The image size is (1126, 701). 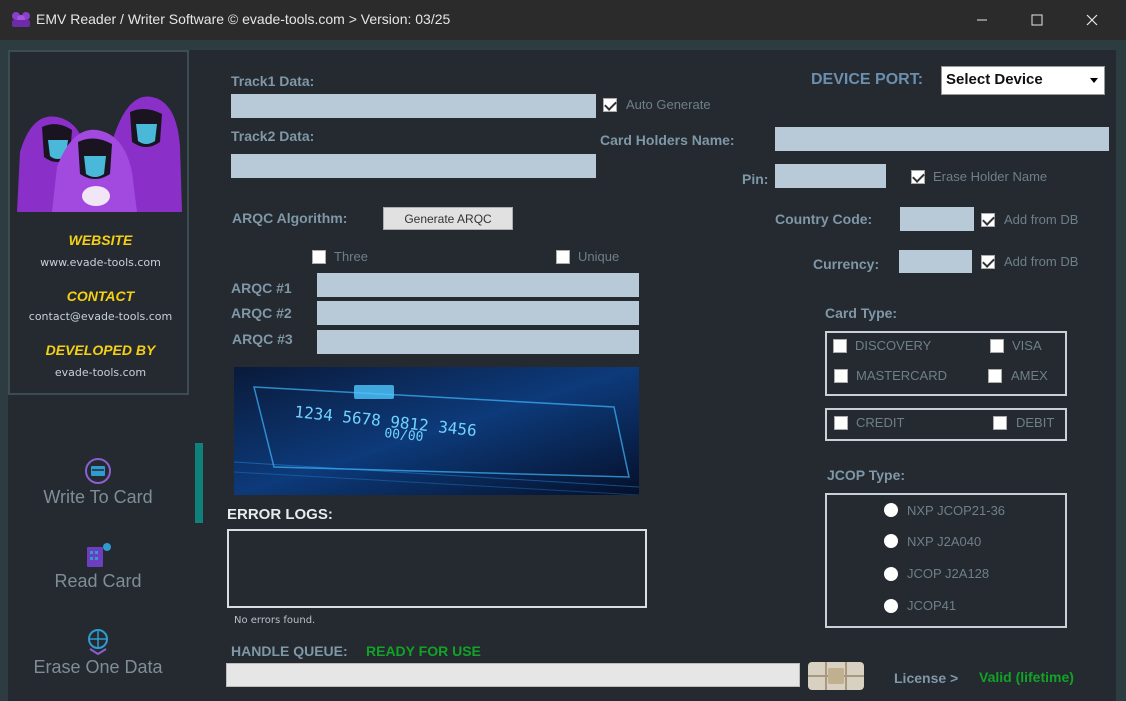 I want to click on track1-input, so click(x=413, y=106).